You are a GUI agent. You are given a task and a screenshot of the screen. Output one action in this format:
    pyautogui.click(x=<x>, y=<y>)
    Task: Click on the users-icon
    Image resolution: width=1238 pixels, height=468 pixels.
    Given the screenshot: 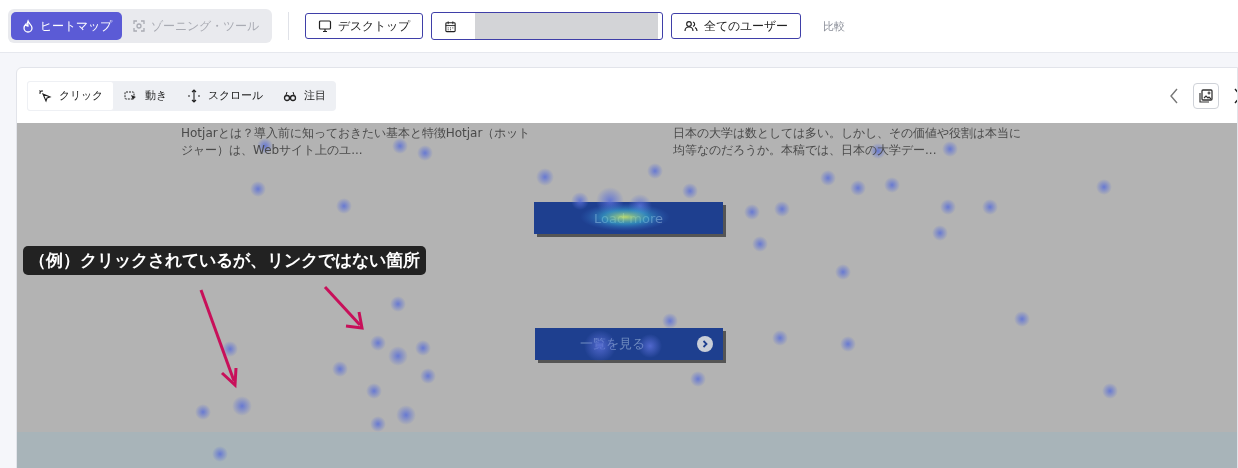 What is the action you would take?
    pyautogui.click(x=691, y=26)
    